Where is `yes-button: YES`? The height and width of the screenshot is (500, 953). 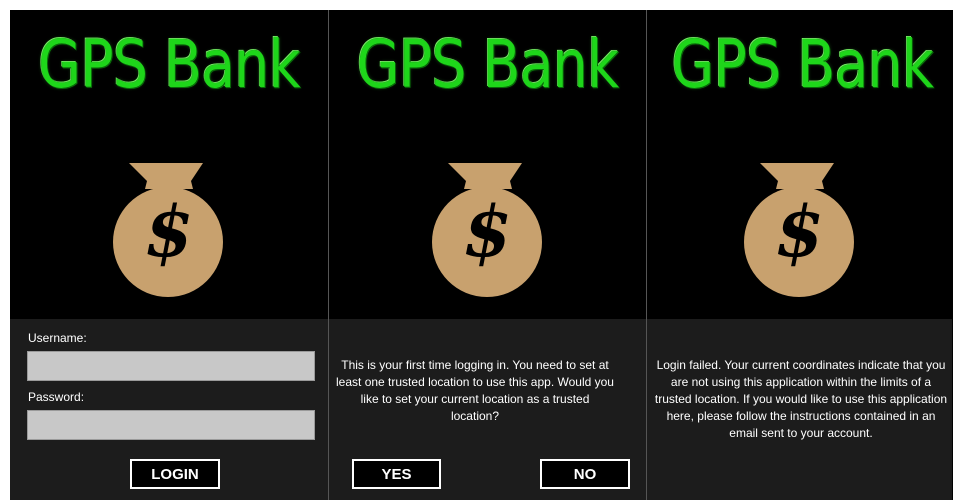
yes-button: YES is located at coordinates (396, 474).